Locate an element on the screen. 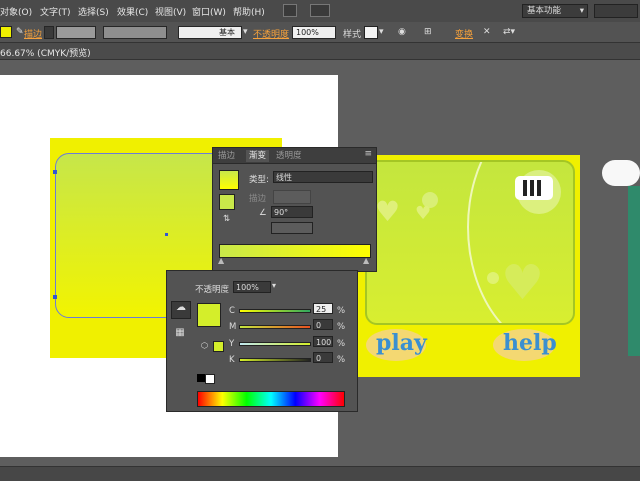  gradient-panel: 描边 渐变 透明度 ≡ 类型: 线性 描边 ∠ 90° ⇅ ▲ ▲ is located at coordinates (294, 209).